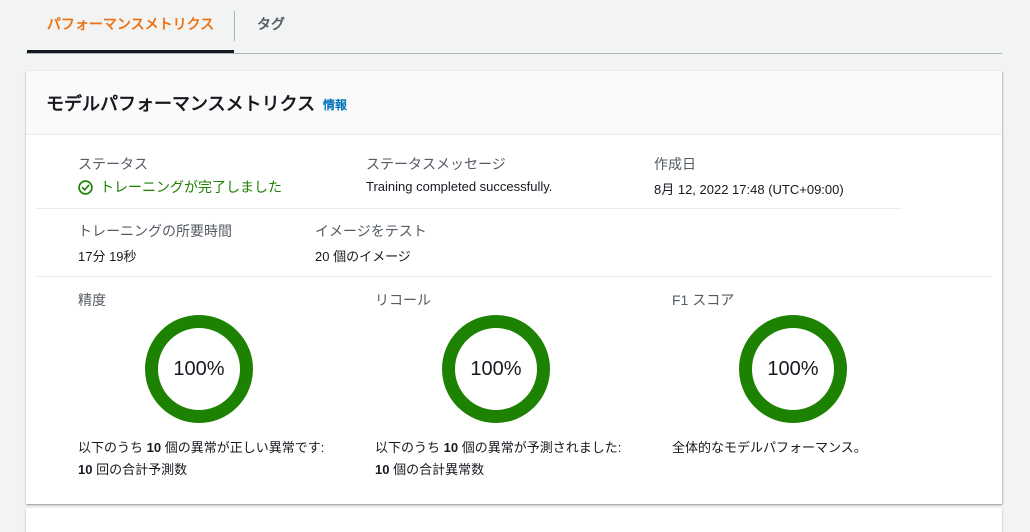  I want to click on precision-gauge: 100%, so click(199, 369).